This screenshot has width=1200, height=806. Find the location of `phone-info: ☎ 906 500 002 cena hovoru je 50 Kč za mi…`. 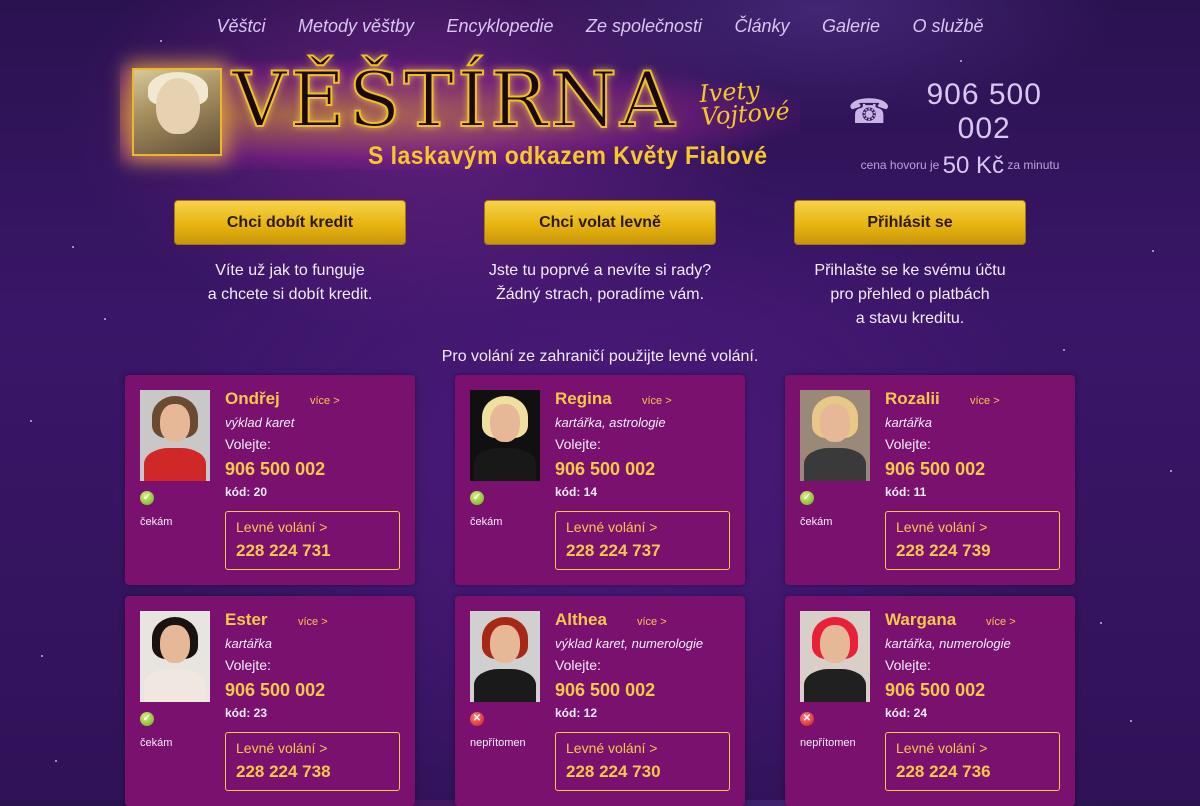

phone-info: ☎ 906 500 002 cena hovoru je 50 Kč za mi… is located at coordinates (960, 129).